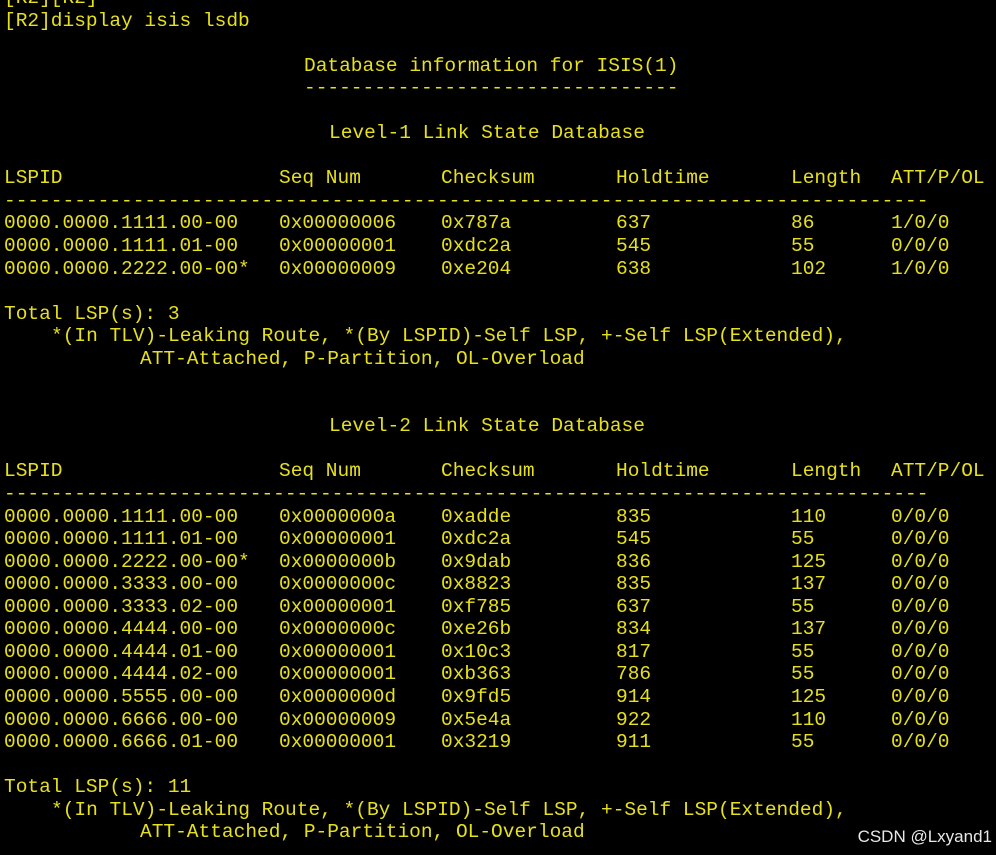 Image resolution: width=996 pixels, height=855 pixels. Describe the element at coordinates (121, 742) in the screenshot. I see `cell-lspid: 0000.0000.6666.01-00` at that location.